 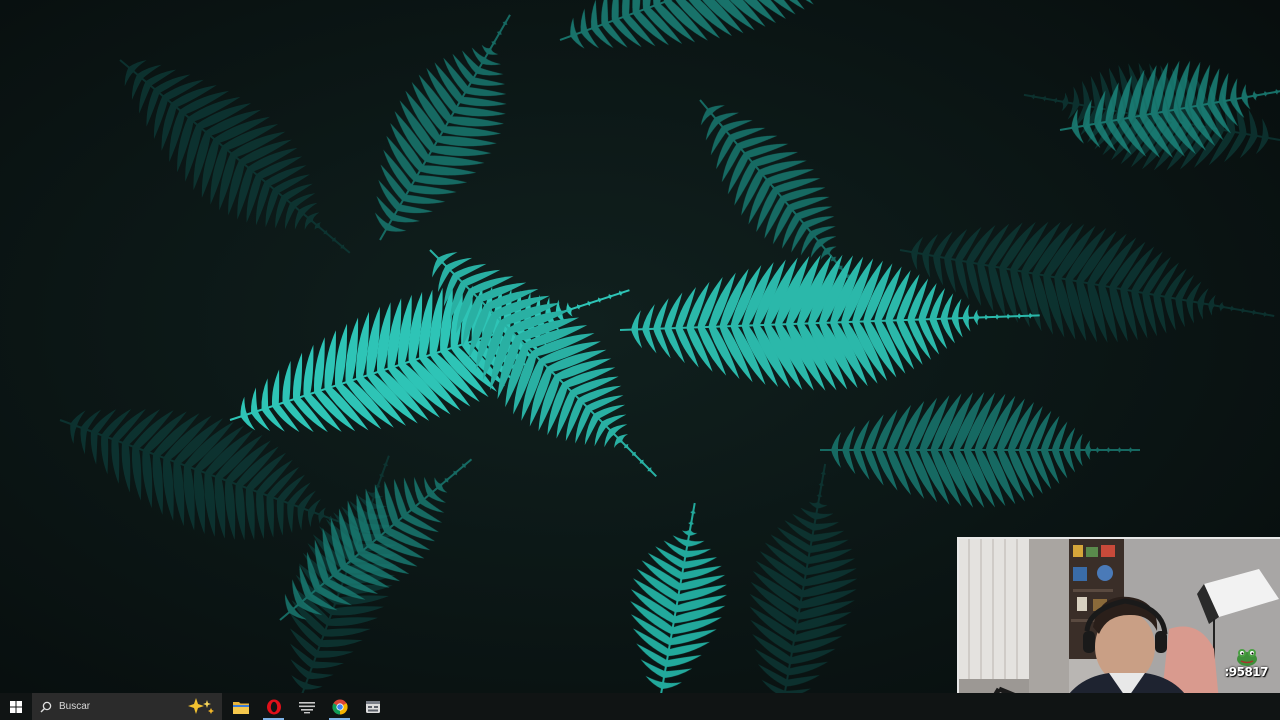 I want to click on webcam-counter-text: :95817, so click(x=1246, y=672).